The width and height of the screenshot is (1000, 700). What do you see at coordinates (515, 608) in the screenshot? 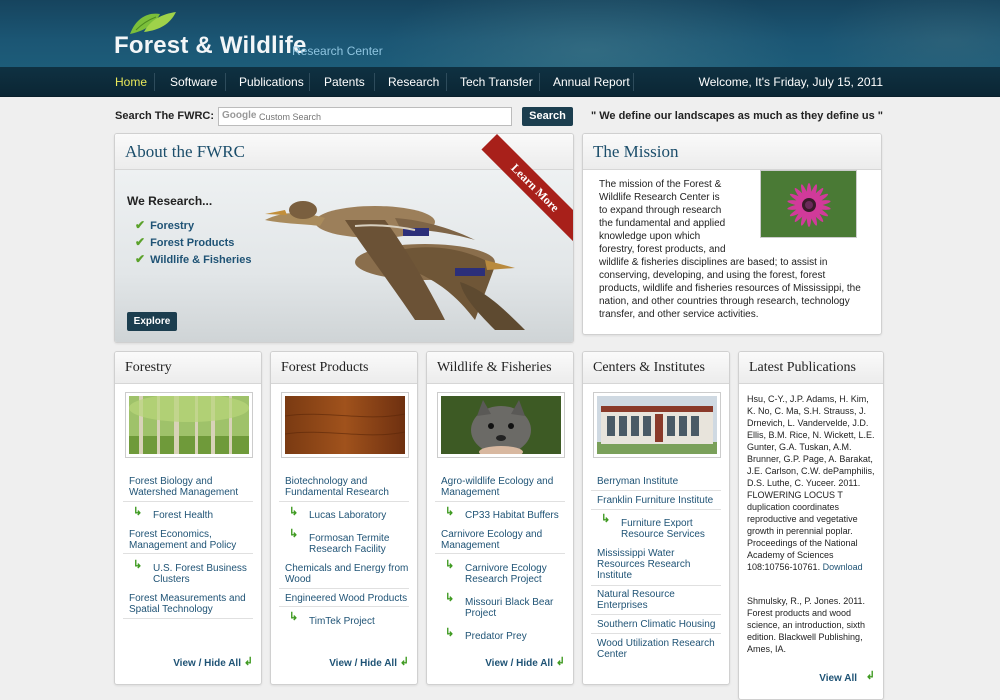
I see `link-black-bear: Missouri Black Bear Project` at bounding box center [515, 608].